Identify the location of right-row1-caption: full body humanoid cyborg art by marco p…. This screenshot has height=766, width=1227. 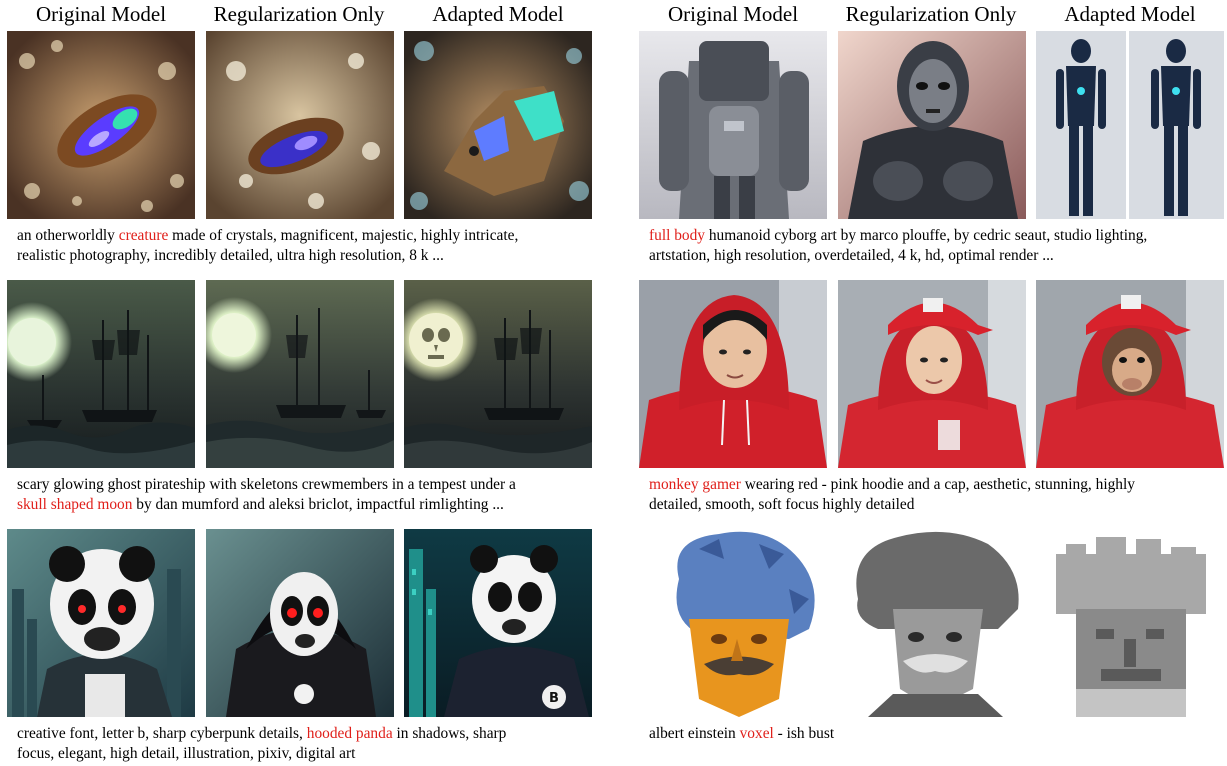
(898, 246).